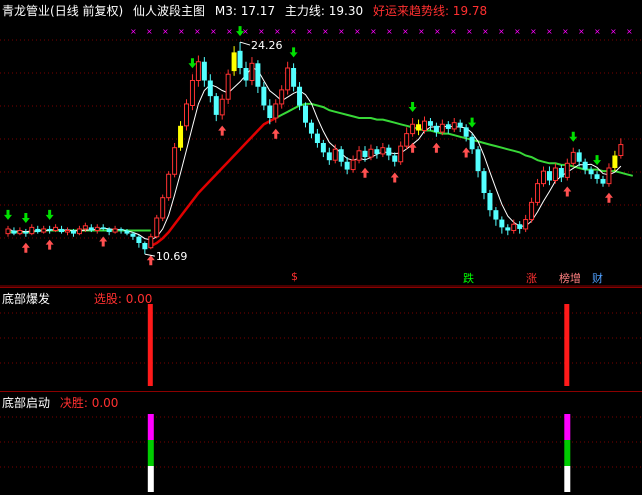  What do you see at coordinates (80, 298) in the screenshot?
I see `pane2-header: 底部爆发 选股: 0.00` at bounding box center [80, 298].